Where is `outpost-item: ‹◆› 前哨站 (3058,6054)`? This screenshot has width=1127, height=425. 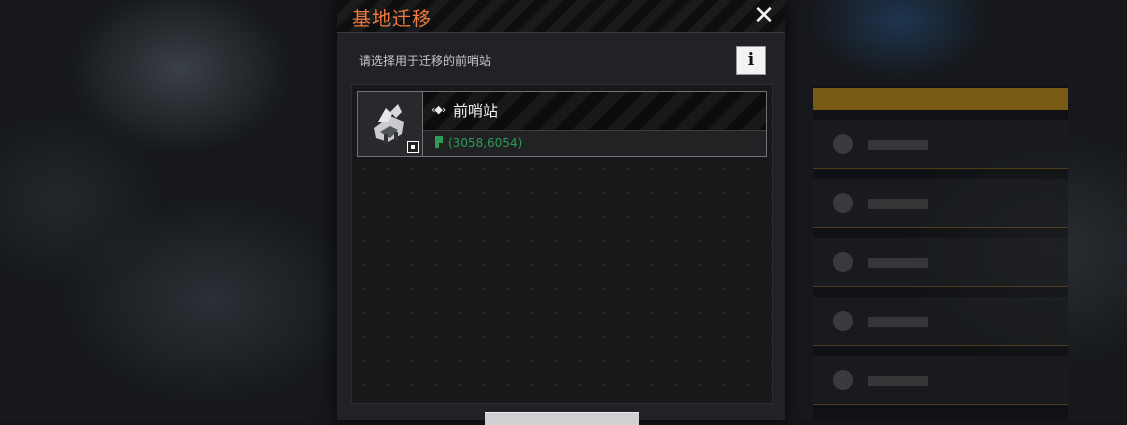
outpost-item: ‹◆› 前哨站 (3058,6054) is located at coordinates (562, 124).